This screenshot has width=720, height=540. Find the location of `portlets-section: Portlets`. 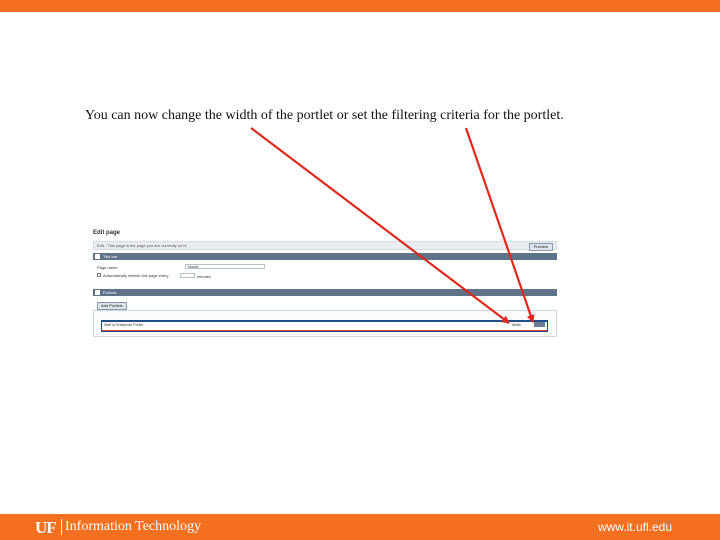

portlets-section: Portlets is located at coordinates (325, 292).